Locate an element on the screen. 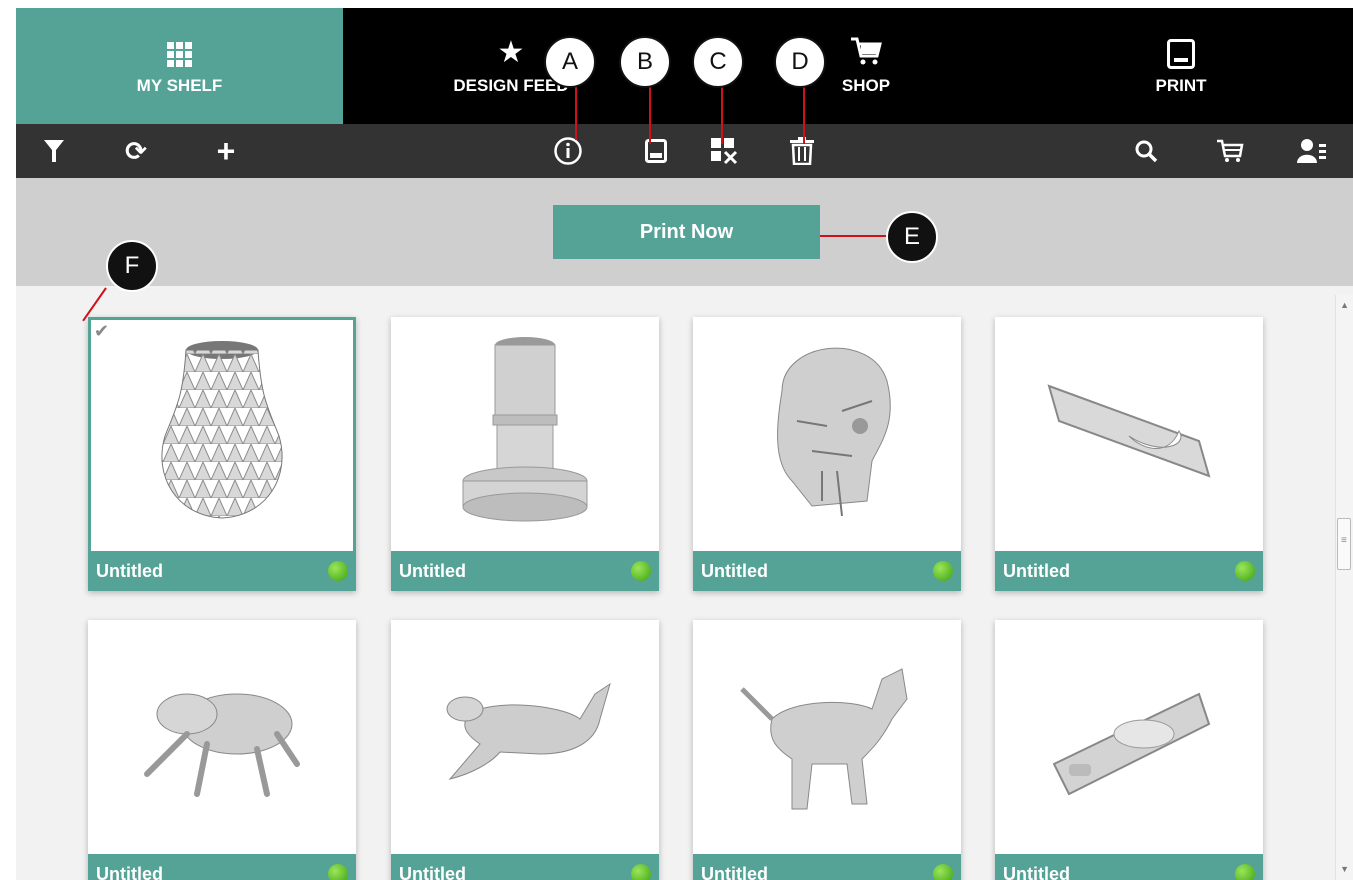 Image resolution: width=1353 pixels, height=880 pixels. model-thumbnail-dog is located at coordinates (827, 734).